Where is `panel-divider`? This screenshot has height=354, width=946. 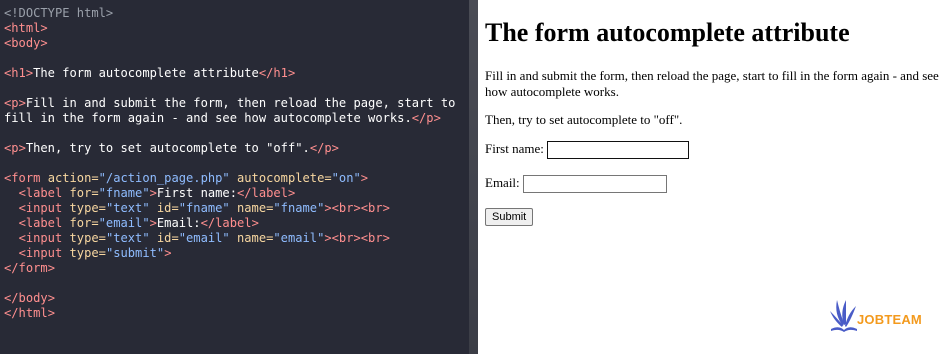 panel-divider is located at coordinates (473, 177).